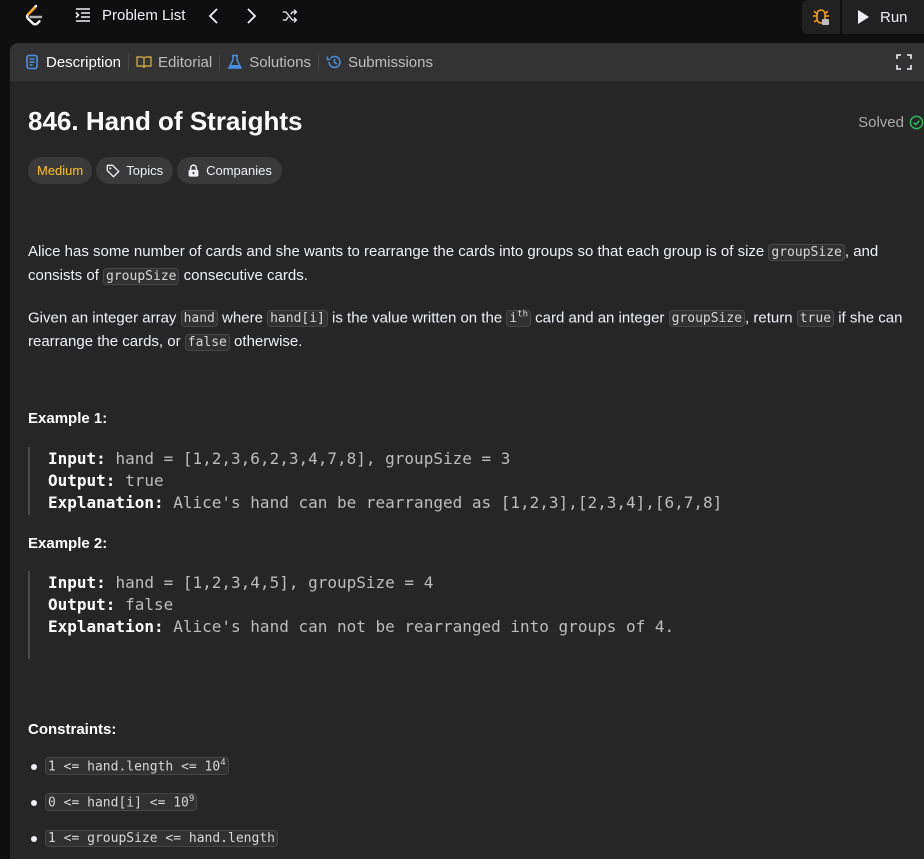  I want to click on tab-solutions: Solutions, so click(269, 62).